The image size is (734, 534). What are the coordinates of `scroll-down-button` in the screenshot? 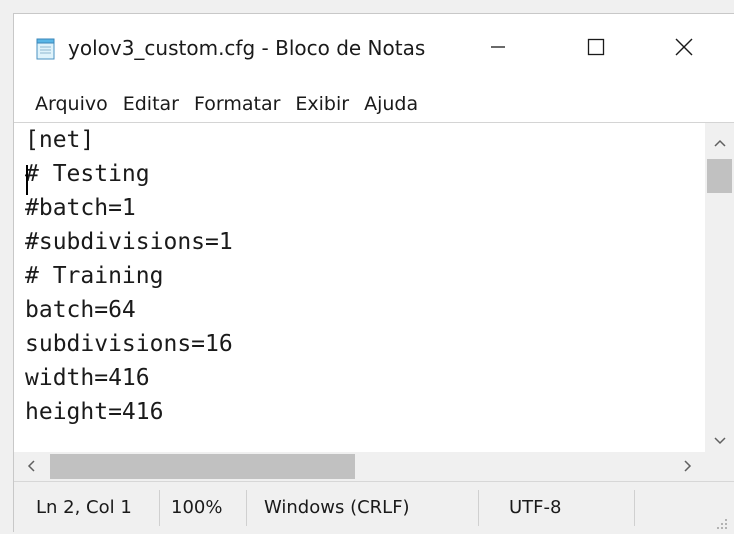 It's located at (719, 439).